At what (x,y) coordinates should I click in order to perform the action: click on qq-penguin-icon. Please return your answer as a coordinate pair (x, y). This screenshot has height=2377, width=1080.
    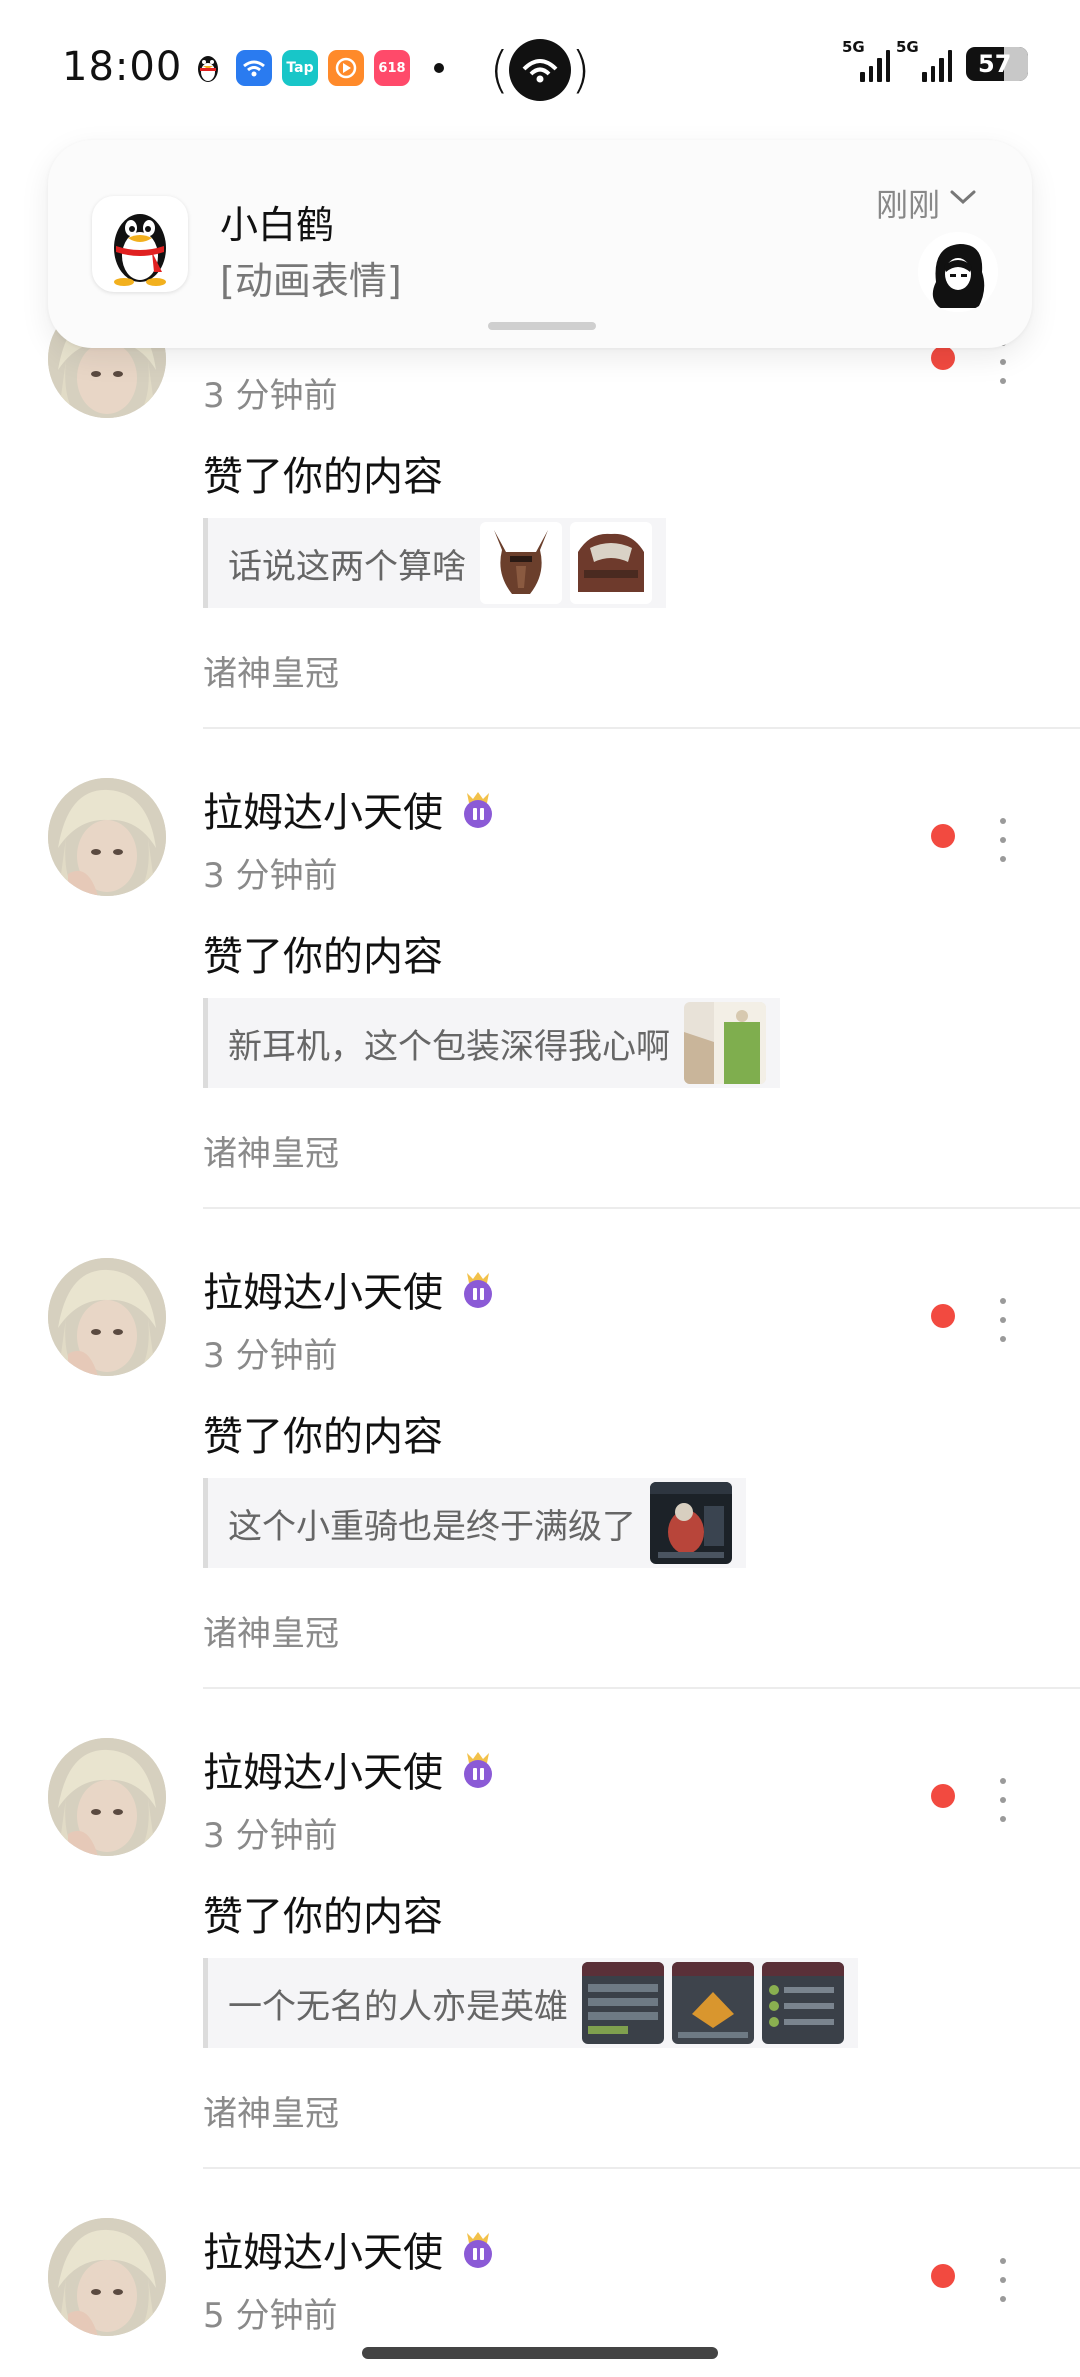
    Looking at the image, I should click on (208, 68).